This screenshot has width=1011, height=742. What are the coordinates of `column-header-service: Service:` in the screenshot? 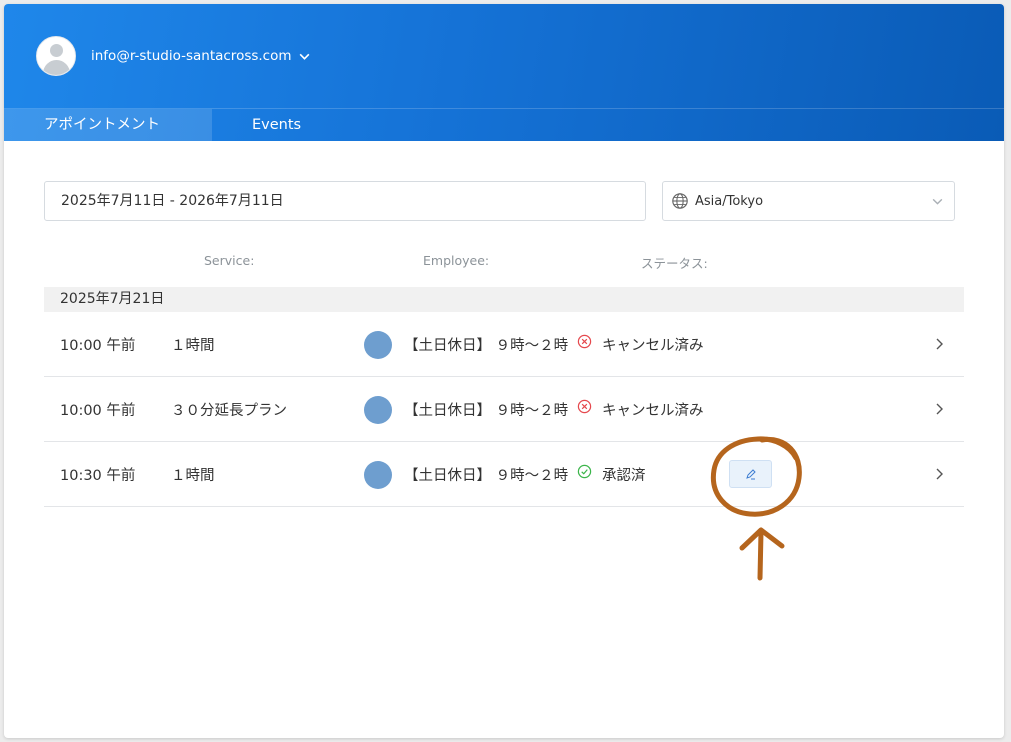 It's located at (229, 260).